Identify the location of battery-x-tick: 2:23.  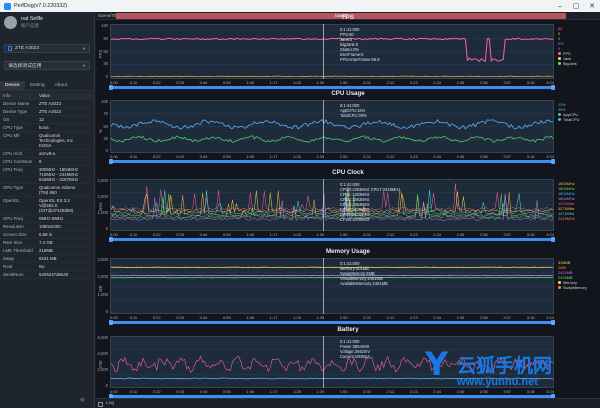
(413, 391).